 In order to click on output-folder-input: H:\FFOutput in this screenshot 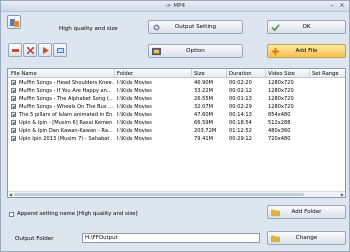, I will do `click(171, 238)`.